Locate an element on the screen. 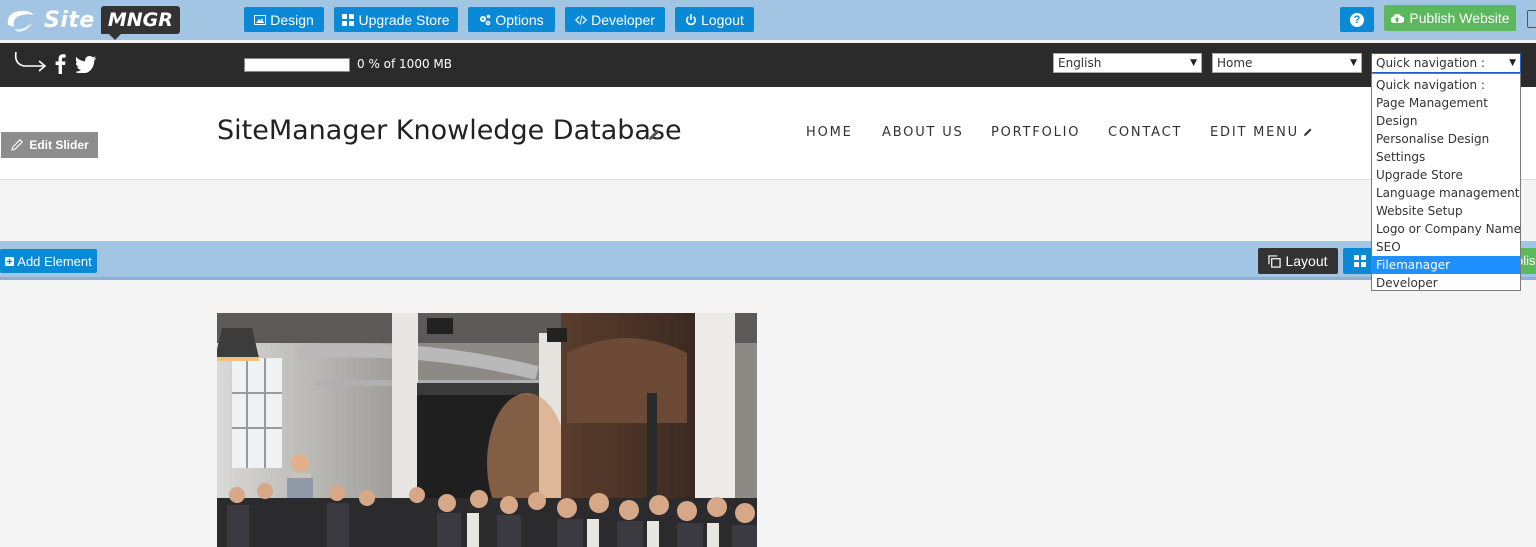  sitemngr-logo: Site MNGR is located at coordinates (92, 21).